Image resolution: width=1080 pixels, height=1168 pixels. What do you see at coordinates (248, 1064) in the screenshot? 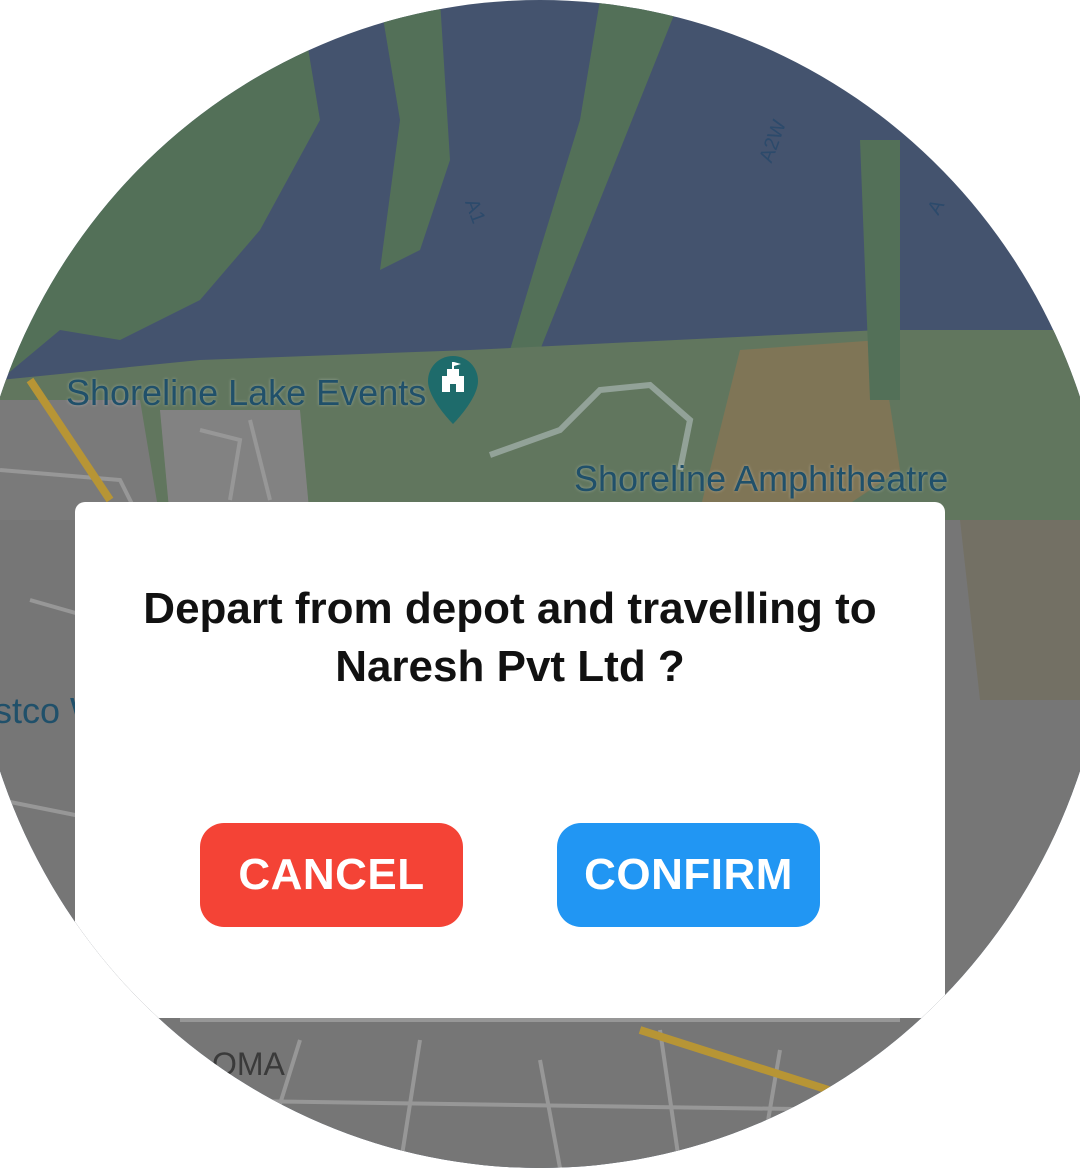
I see `place-label-loma: OMA` at bounding box center [248, 1064].